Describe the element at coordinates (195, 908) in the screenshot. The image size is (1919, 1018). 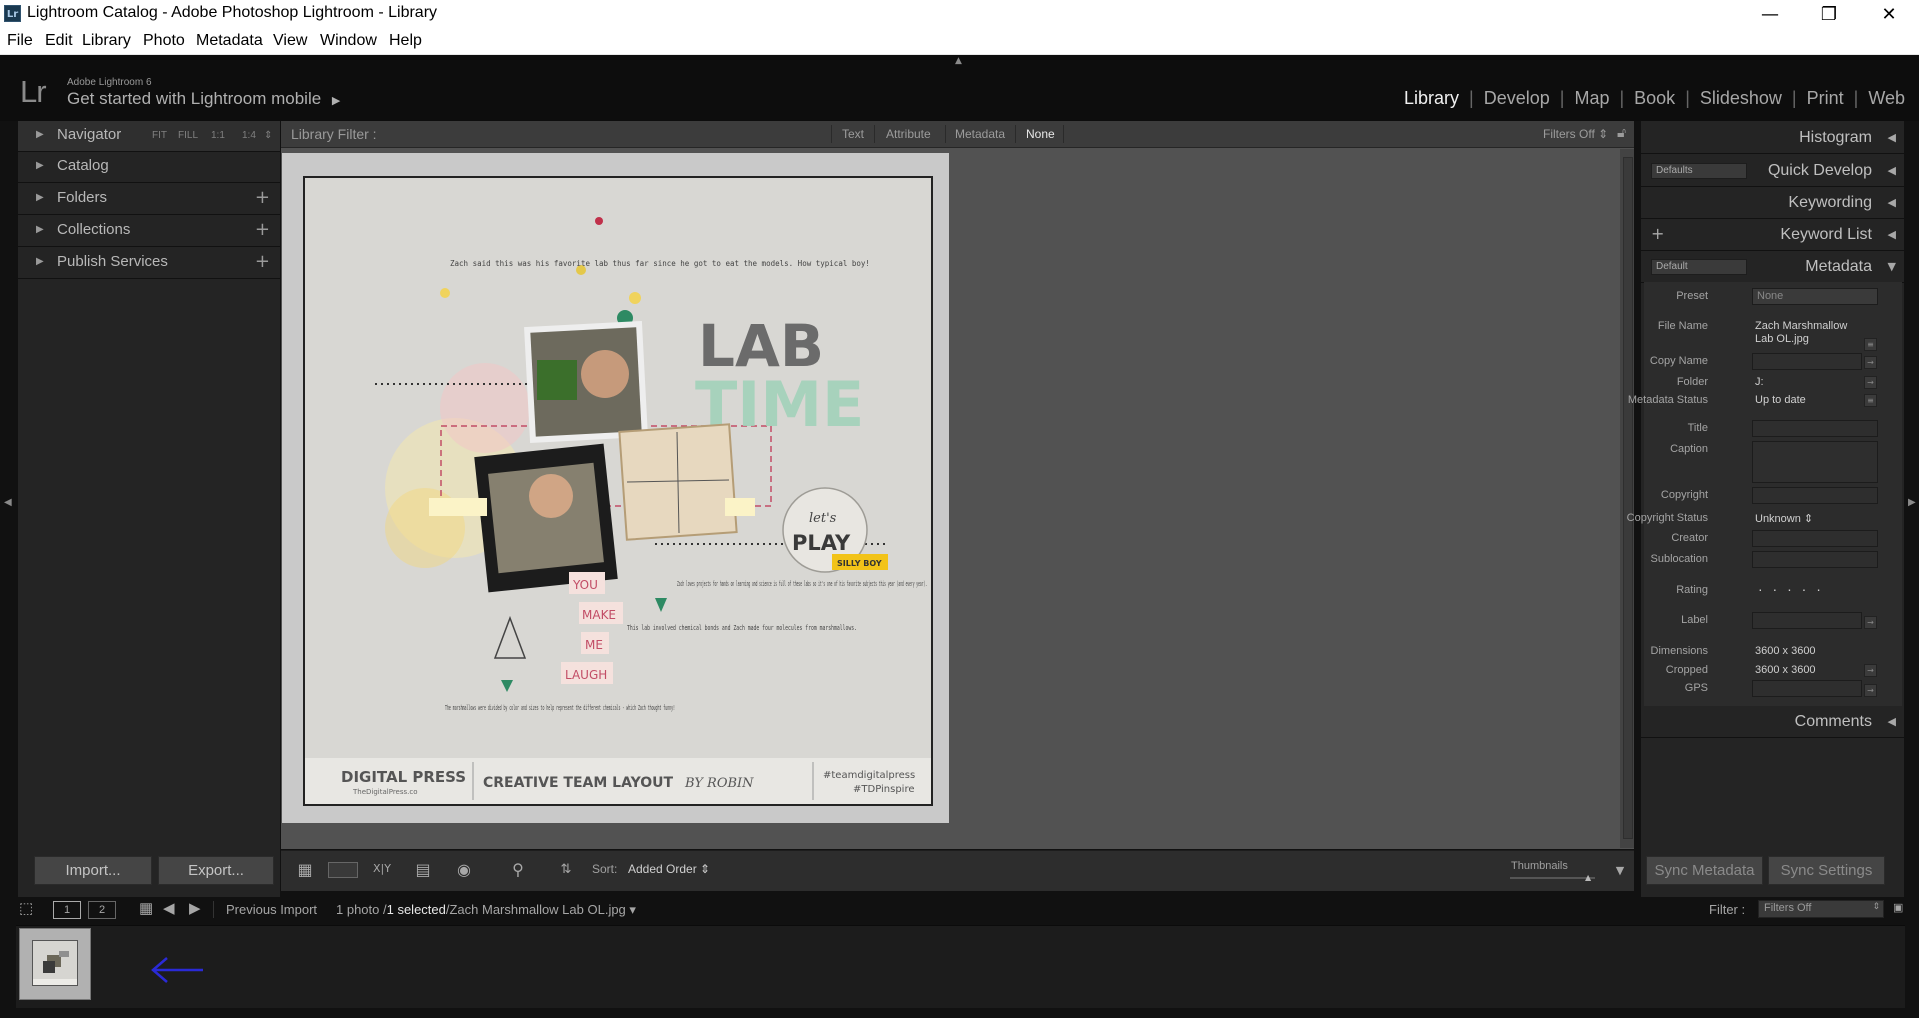
I see `forward-arrow-icon: ▶` at that location.